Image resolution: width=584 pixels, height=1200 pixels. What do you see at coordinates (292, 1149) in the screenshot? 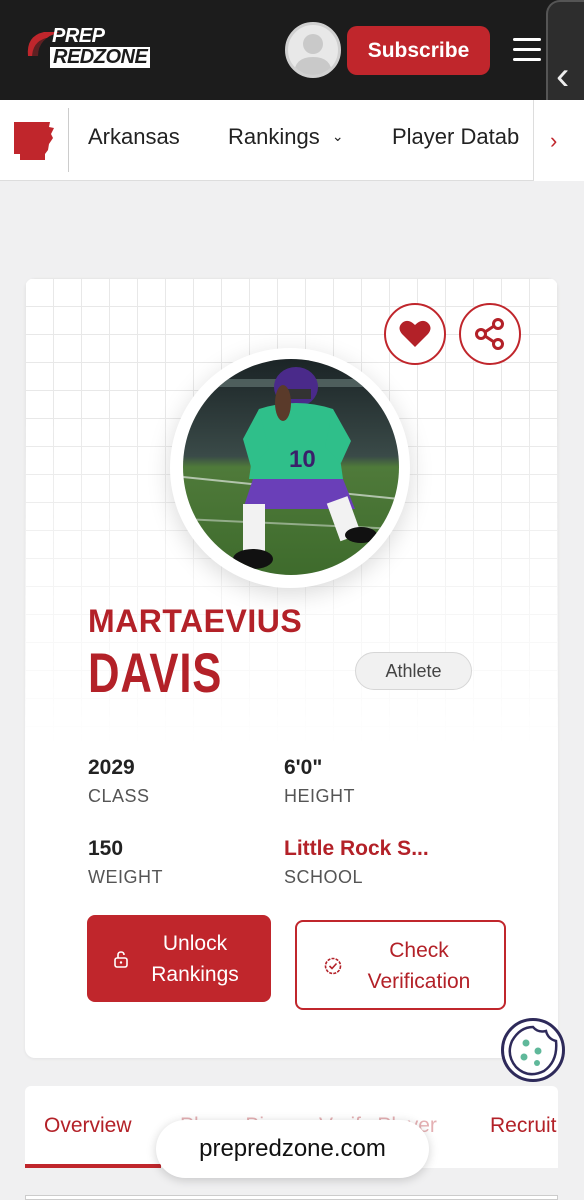
I see `browser-url-bar: prepredzone.com` at bounding box center [292, 1149].